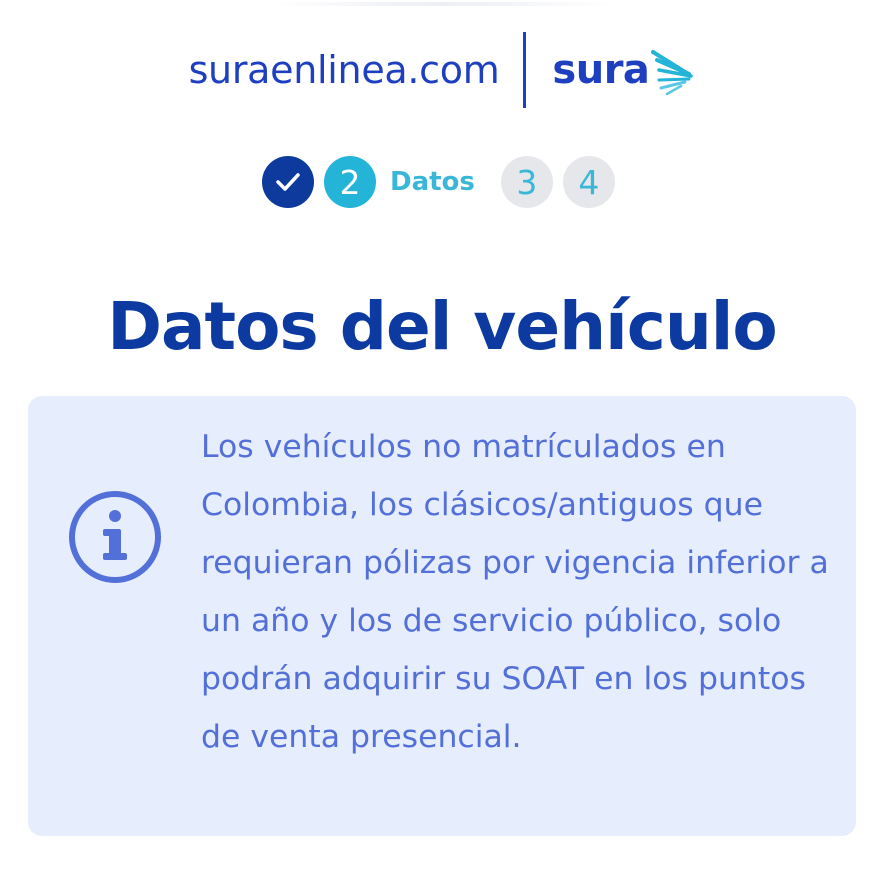  I want to click on step-2-active: 2, so click(350, 182).